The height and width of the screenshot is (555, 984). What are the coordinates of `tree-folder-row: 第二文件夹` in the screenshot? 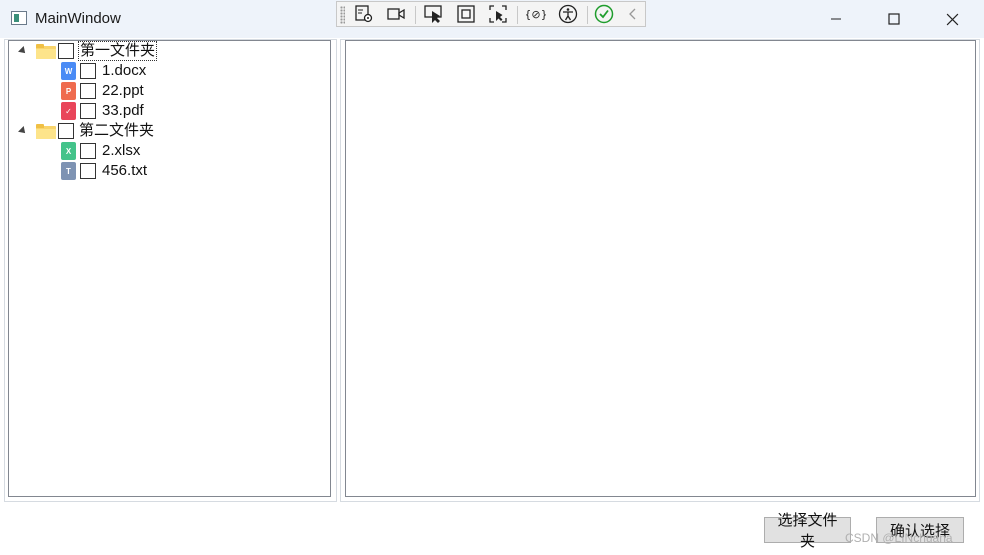 It's located at (81, 131).